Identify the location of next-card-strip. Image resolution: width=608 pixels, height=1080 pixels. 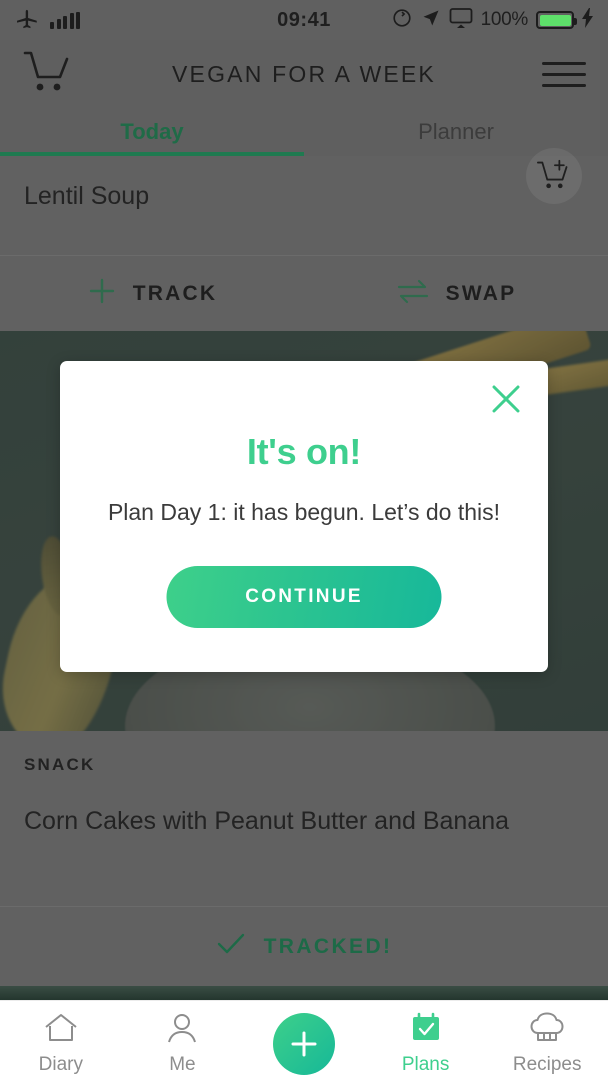
(304, 993).